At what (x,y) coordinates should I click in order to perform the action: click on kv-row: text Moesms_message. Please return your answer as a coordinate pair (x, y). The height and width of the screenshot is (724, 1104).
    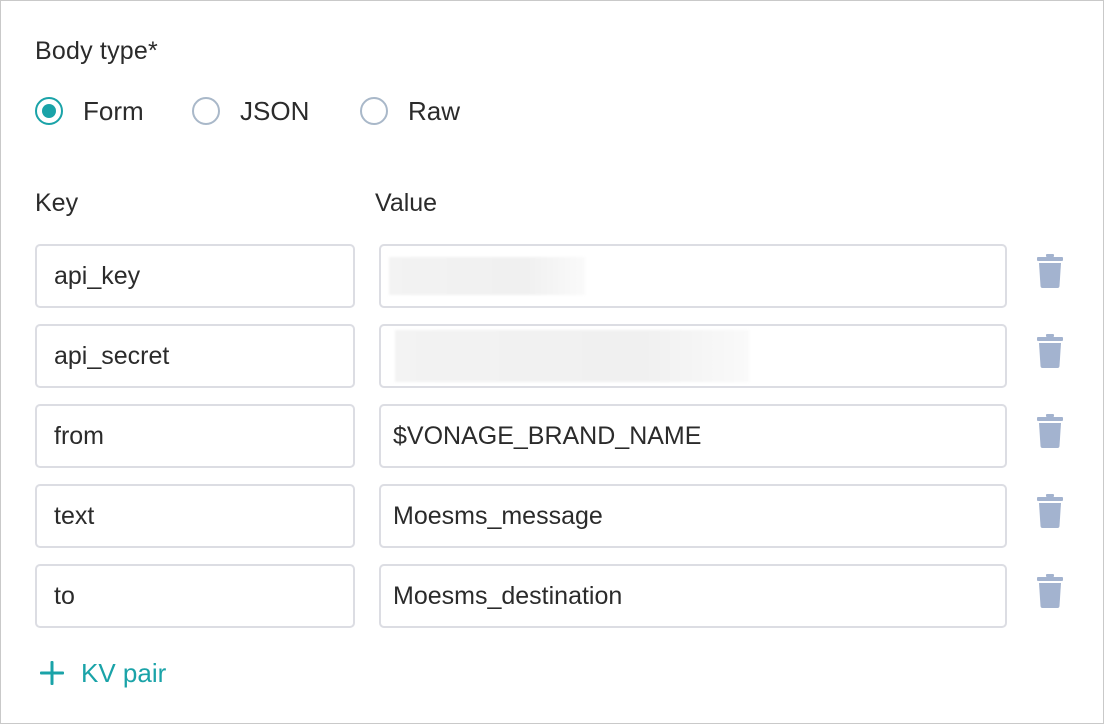
    Looking at the image, I should click on (552, 516).